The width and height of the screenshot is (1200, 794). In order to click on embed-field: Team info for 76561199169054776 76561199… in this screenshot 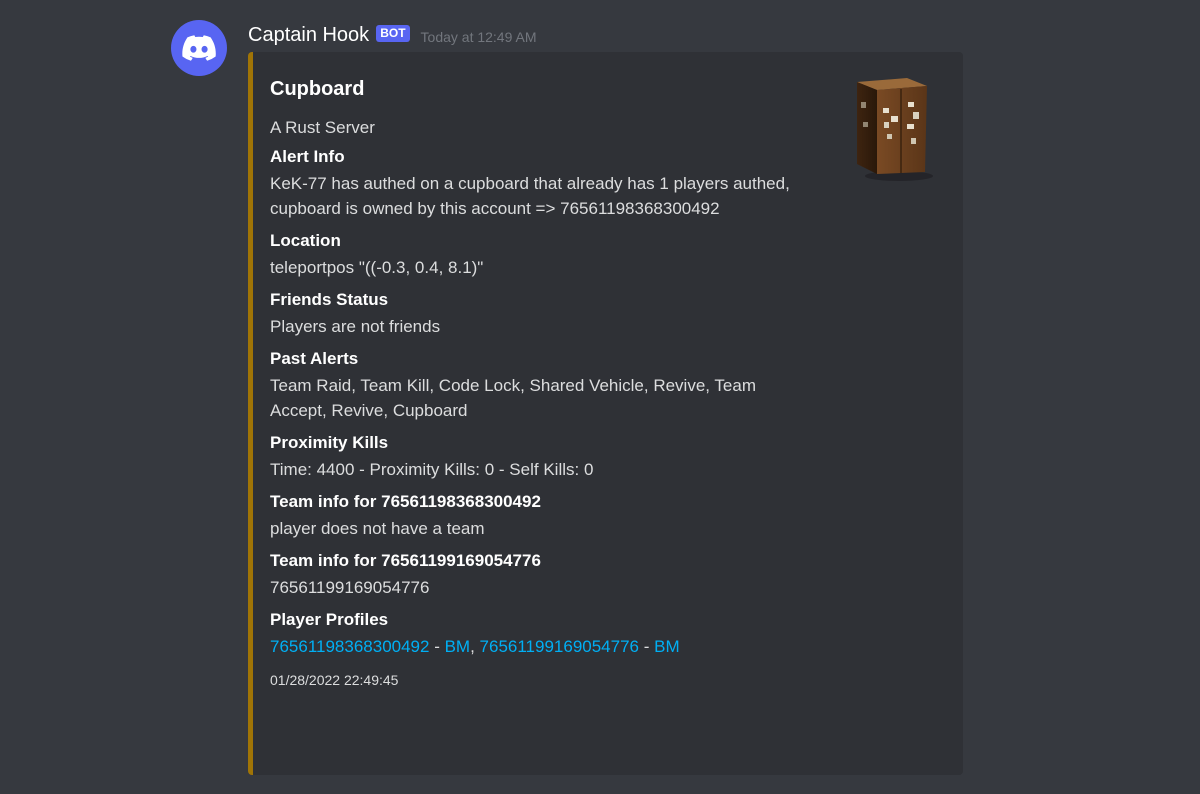, I will do `click(530, 575)`.